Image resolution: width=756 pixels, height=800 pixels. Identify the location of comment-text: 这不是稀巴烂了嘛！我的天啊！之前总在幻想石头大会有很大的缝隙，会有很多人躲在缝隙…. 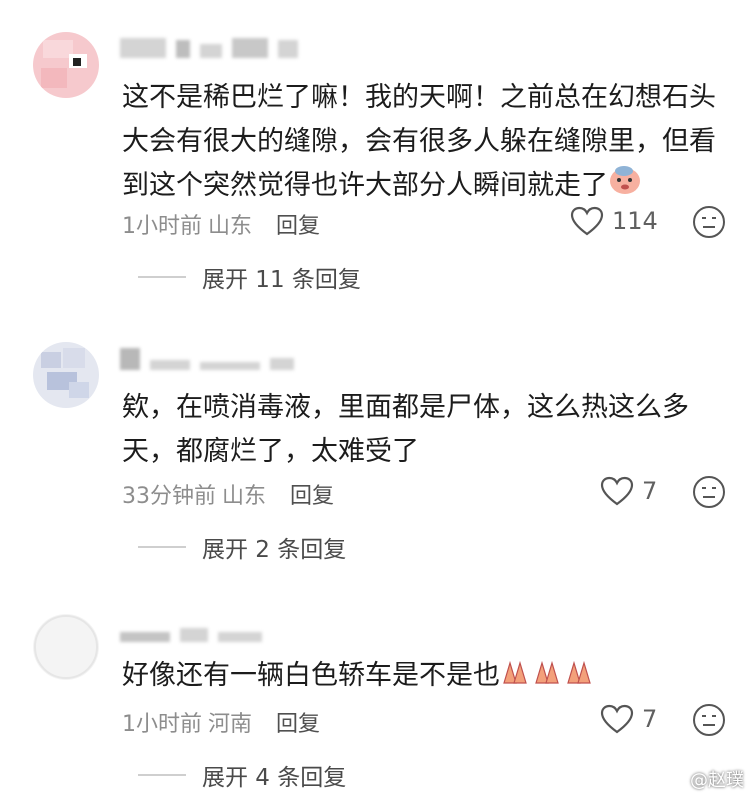
(422, 142).